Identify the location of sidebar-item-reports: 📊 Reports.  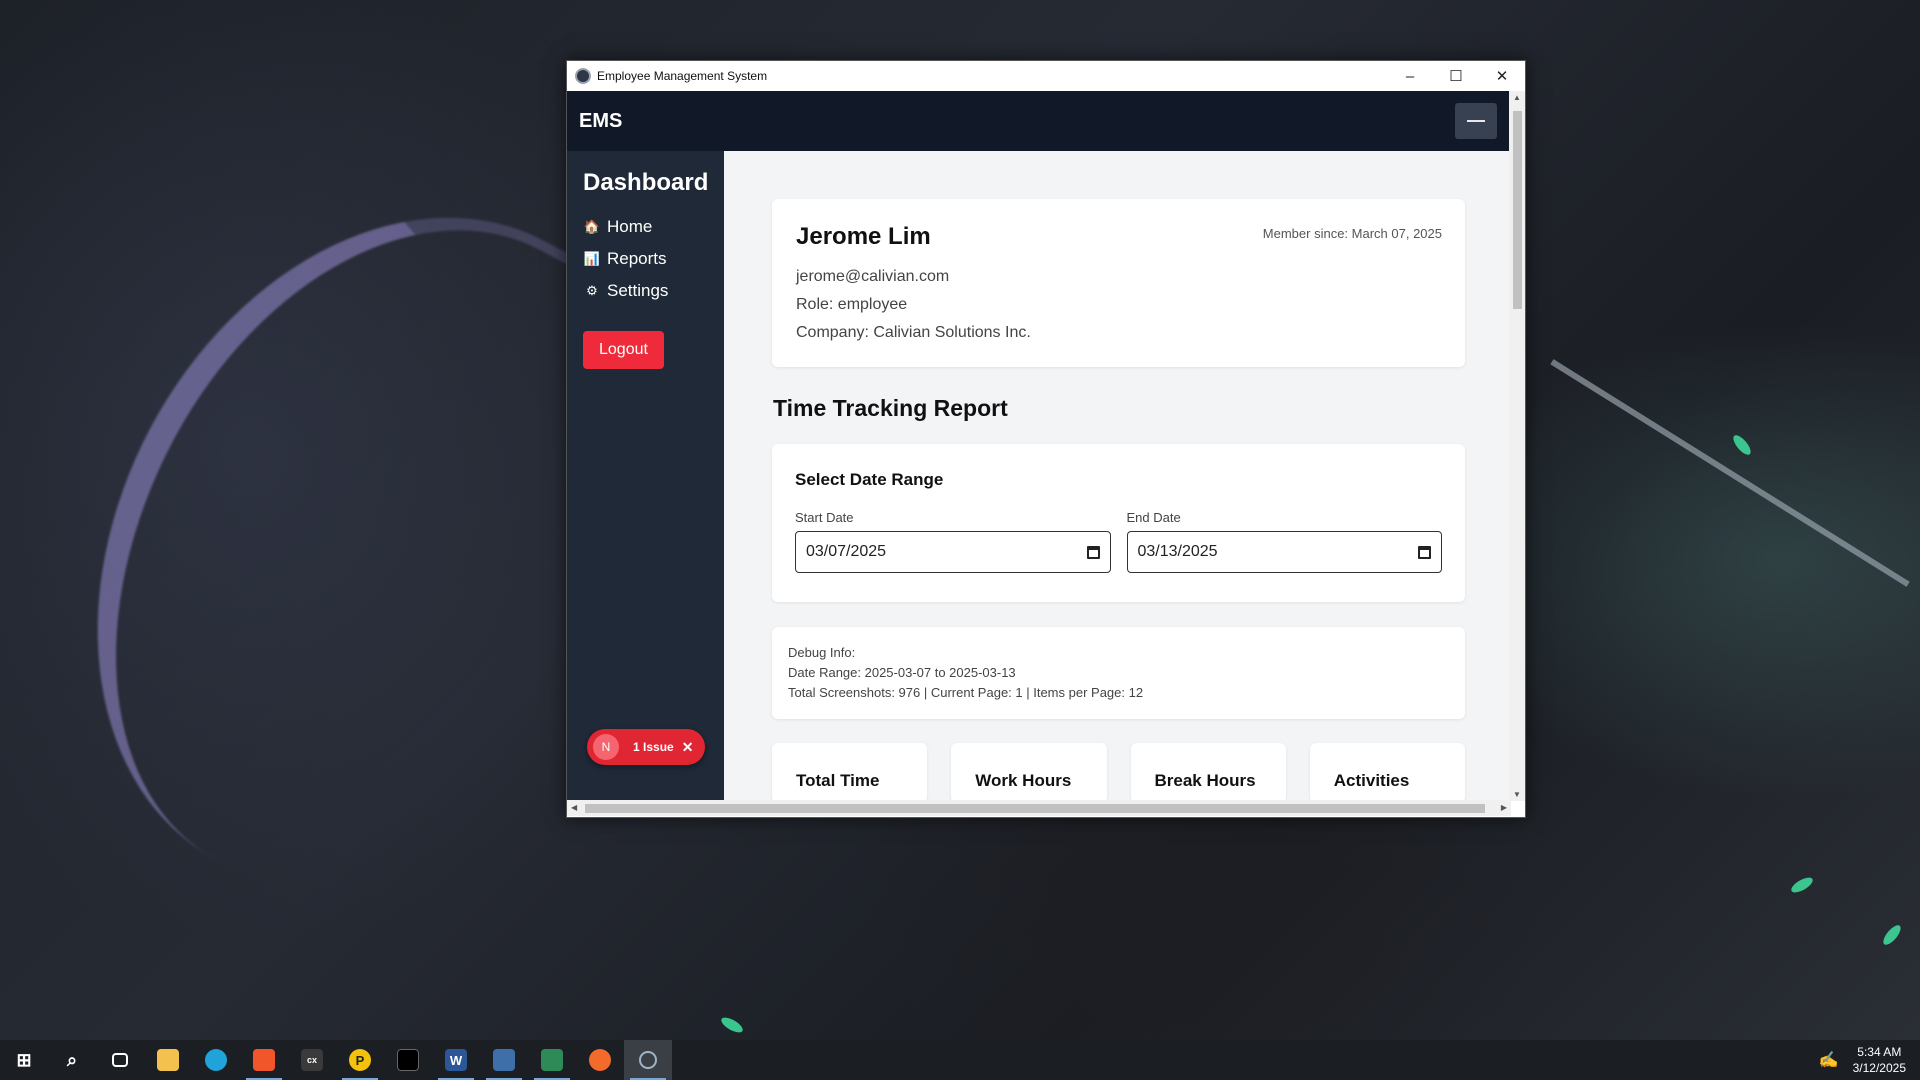
(645, 259).